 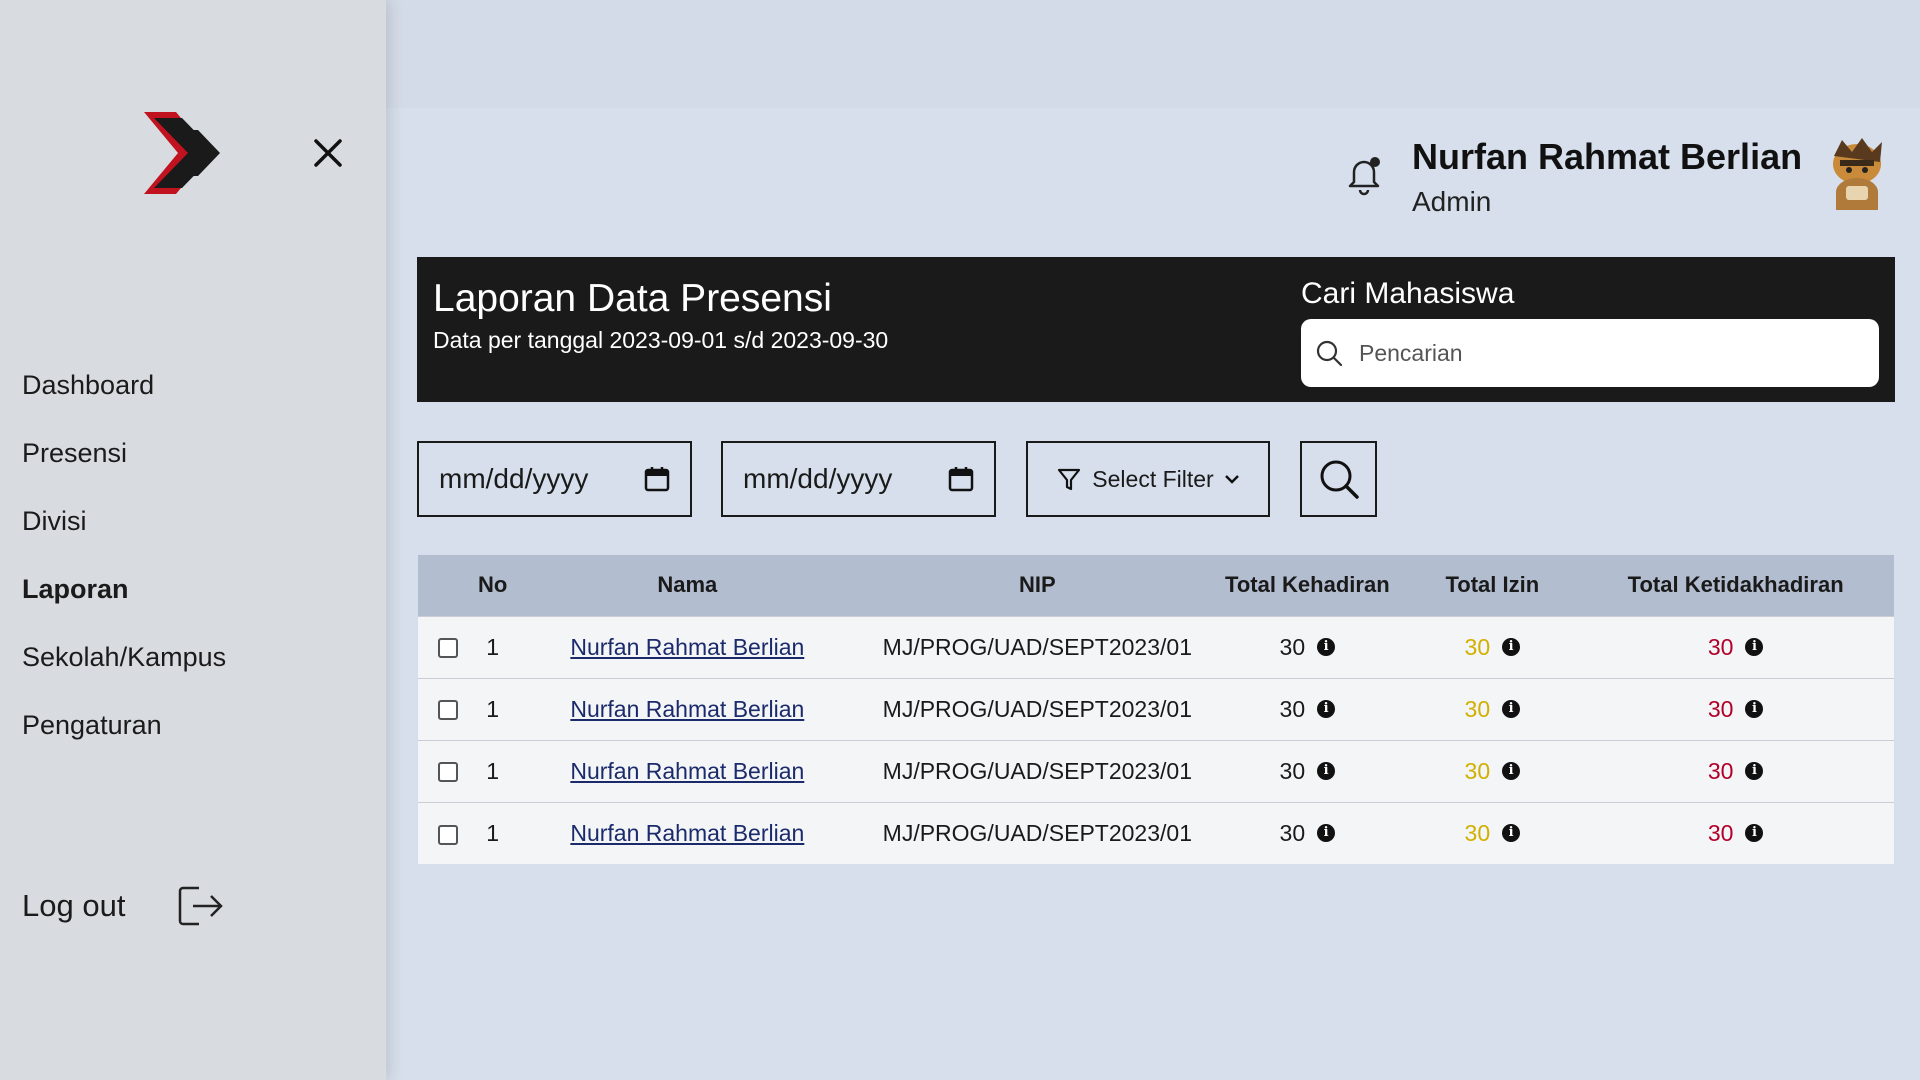 I want to click on search-input, so click(x=1609, y=353).